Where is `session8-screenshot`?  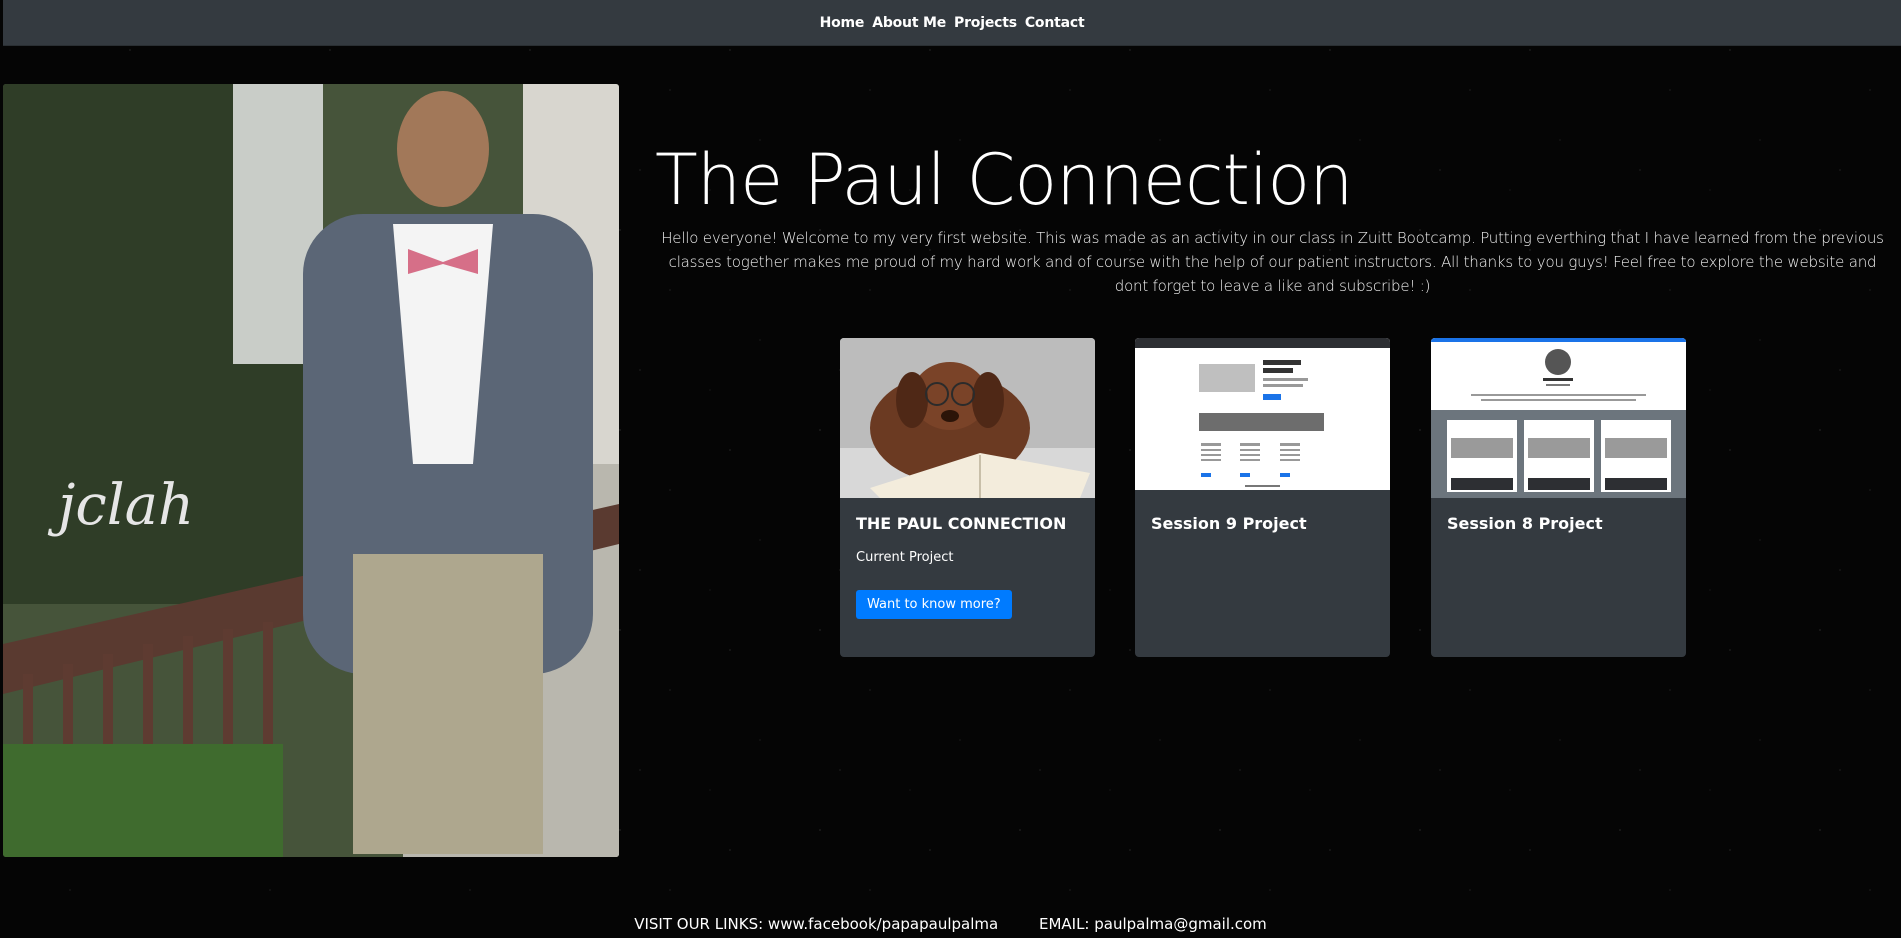 session8-screenshot is located at coordinates (1558, 418).